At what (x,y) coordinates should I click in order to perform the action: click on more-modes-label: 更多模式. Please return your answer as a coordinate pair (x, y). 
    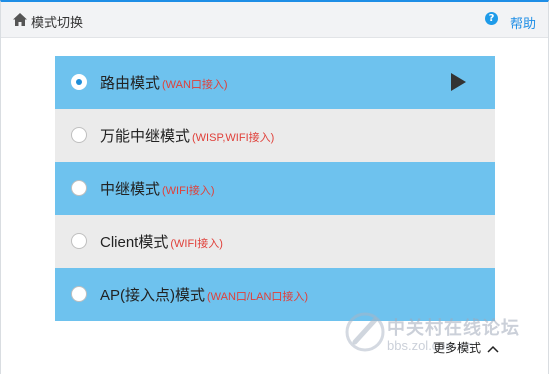
    Looking at the image, I should click on (457, 348).